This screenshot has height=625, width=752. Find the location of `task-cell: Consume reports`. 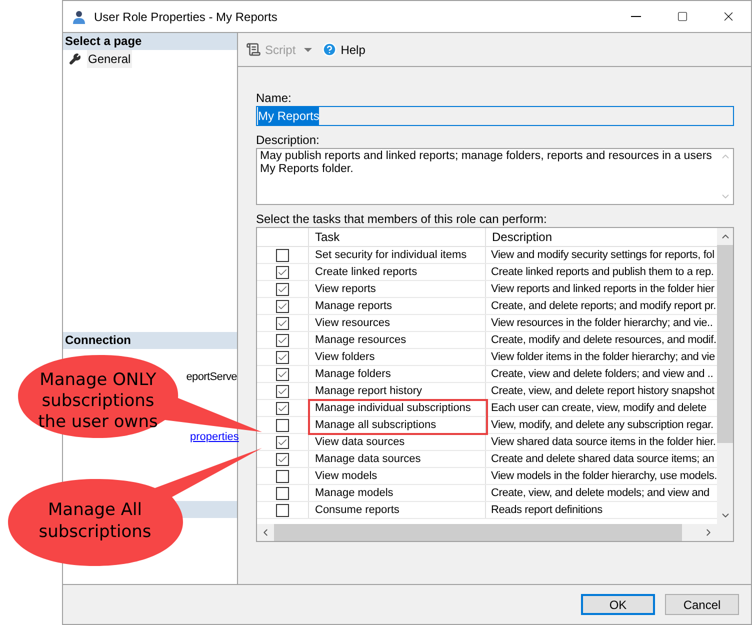

task-cell: Consume reports is located at coordinates (397, 510).